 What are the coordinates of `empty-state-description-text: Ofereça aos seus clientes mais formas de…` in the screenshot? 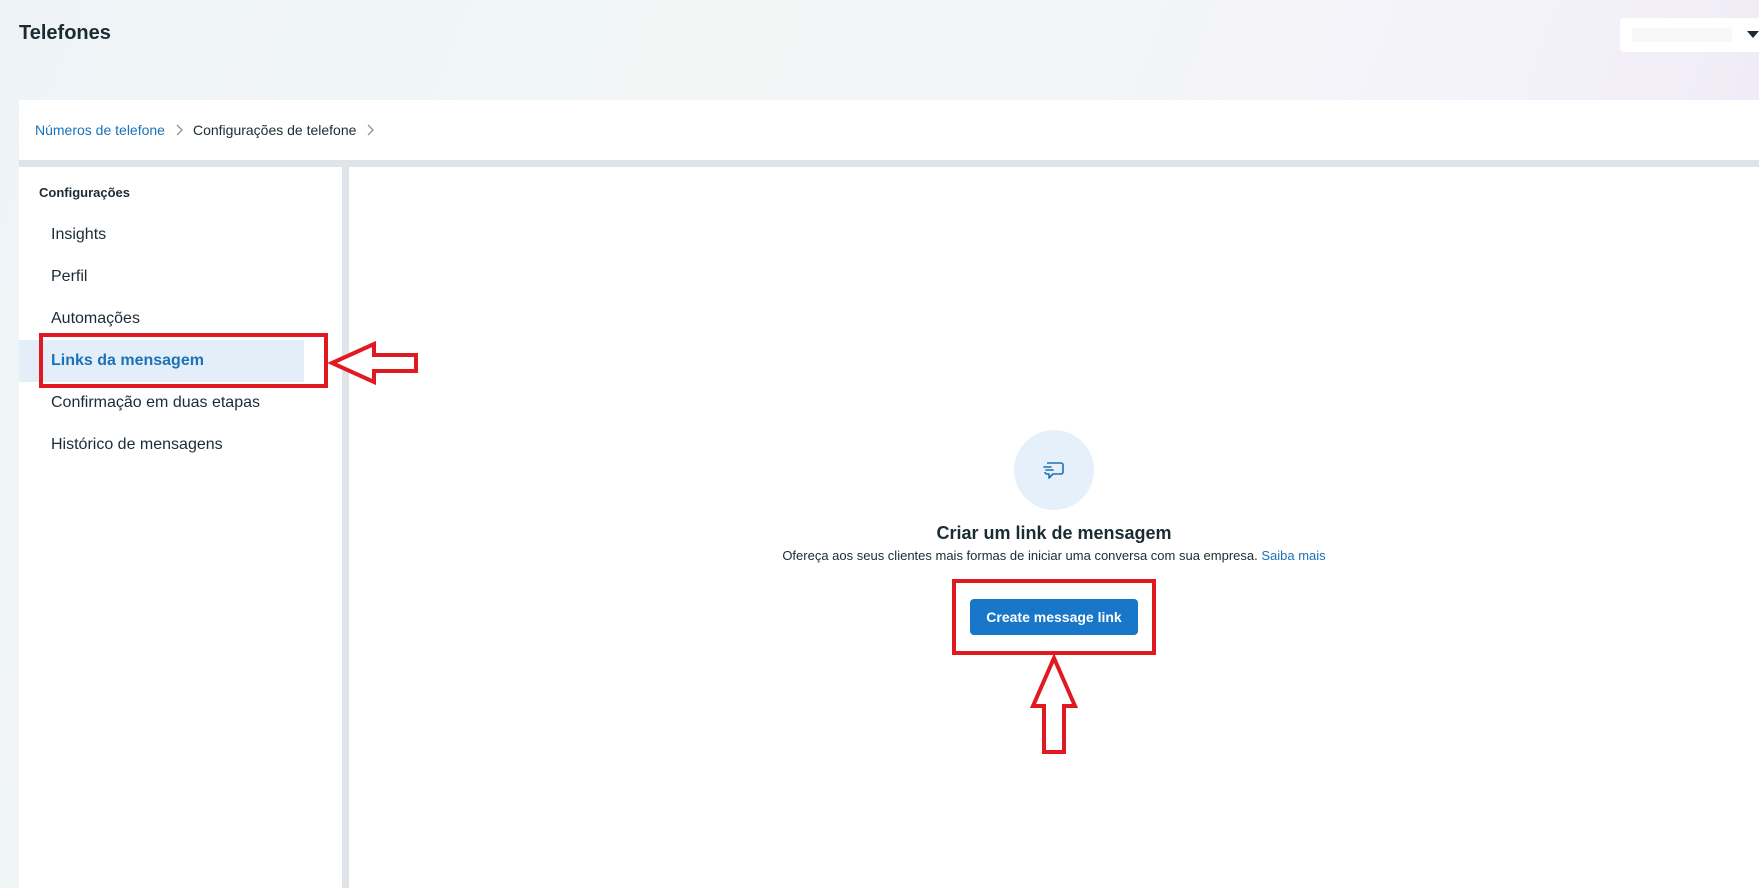 It's located at (1020, 555).